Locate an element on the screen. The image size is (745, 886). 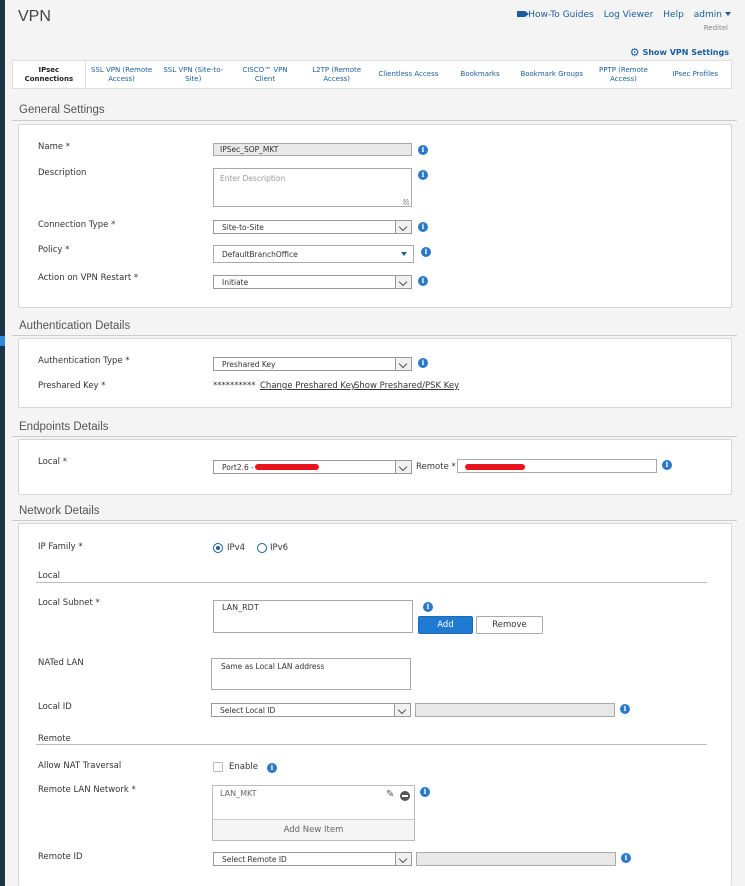
description-label: Description is located at coordinates (62, 173).